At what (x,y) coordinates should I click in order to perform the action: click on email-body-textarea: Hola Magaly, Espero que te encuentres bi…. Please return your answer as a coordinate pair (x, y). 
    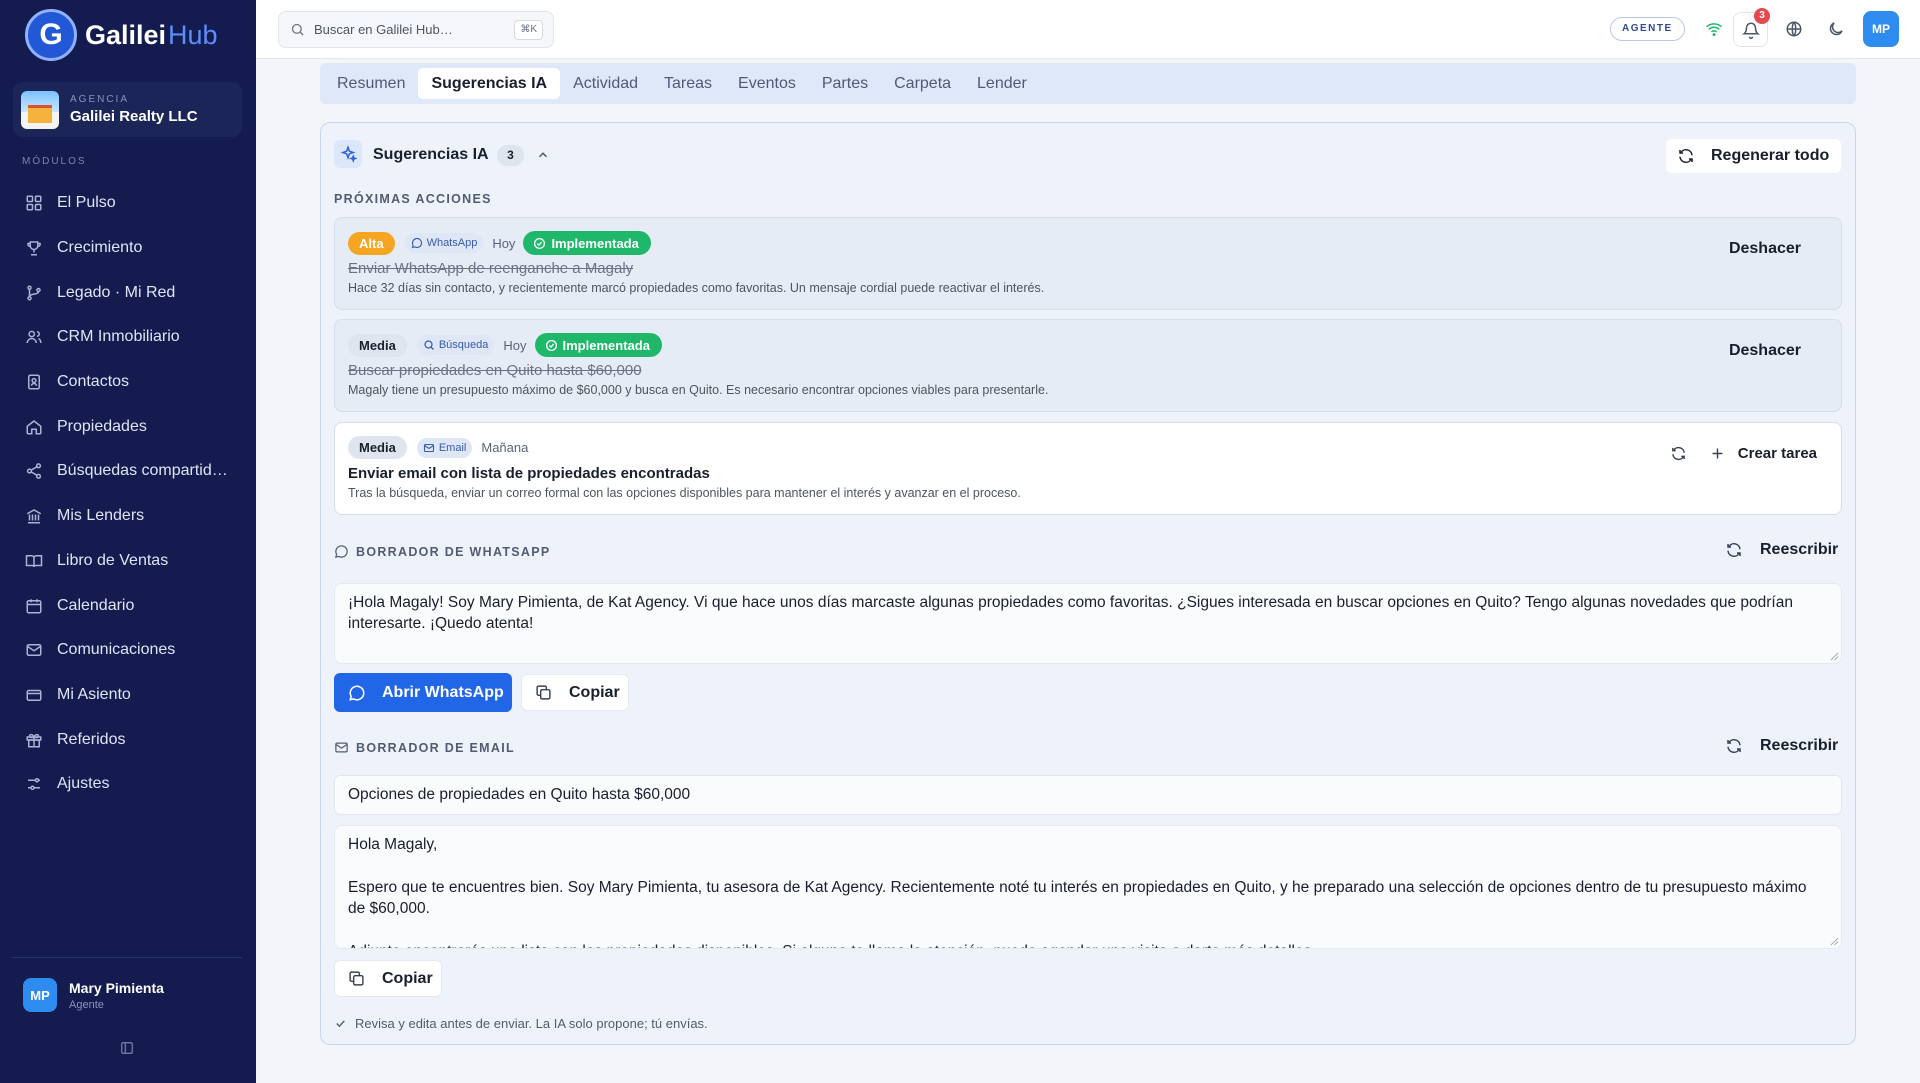
    Looking at the image, I should click on (1088, 887).